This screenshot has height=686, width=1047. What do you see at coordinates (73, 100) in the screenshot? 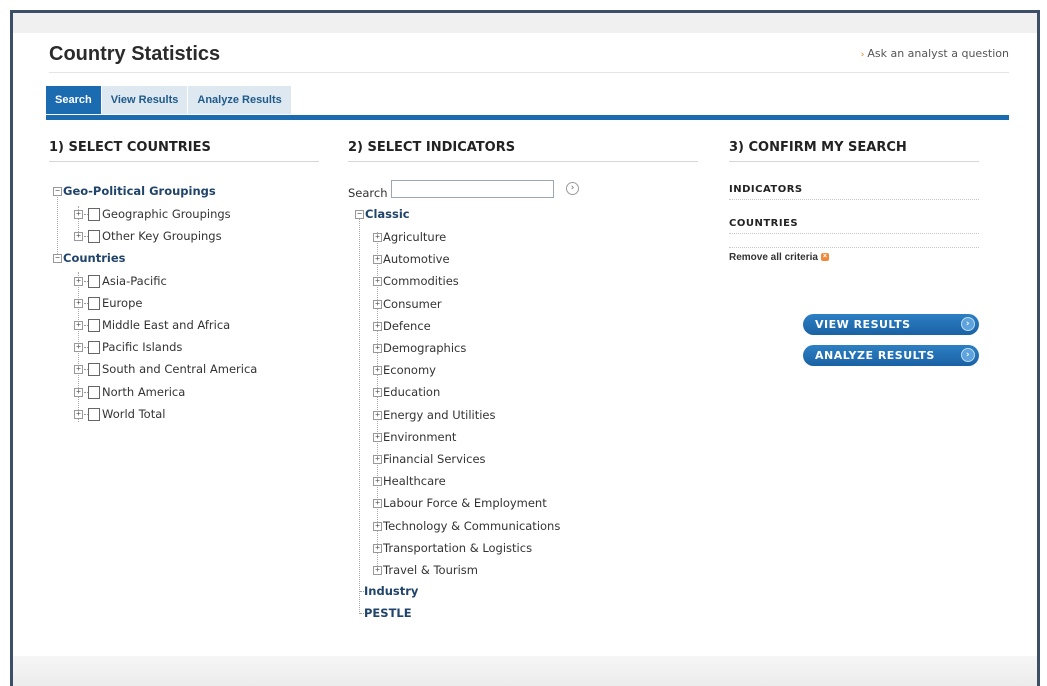
I see `tab-search: Search` at bounding box center [73, 100].